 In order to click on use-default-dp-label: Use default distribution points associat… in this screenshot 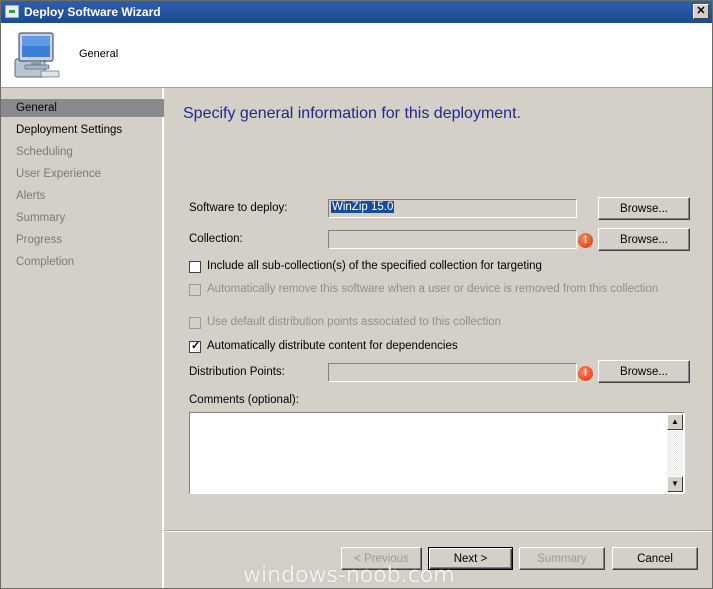, I will do `click(354, 322)`.